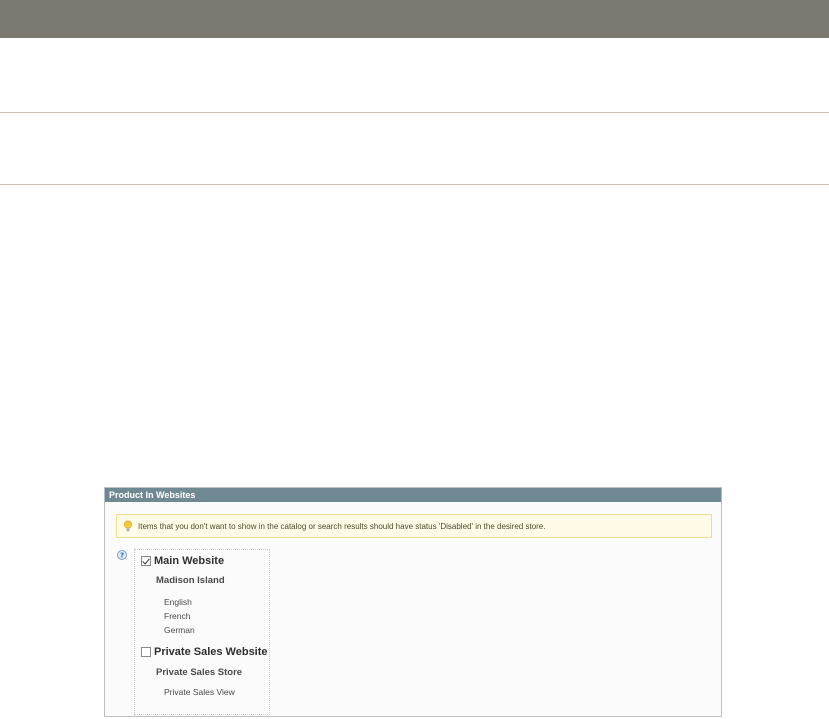 Image resolution: width=829 pixels, height=719 pixels. What do you see at coordinates (199, 692) in the screenshot?
I see `store-view-item: Private Sales View` at bounding box center [199, 692].